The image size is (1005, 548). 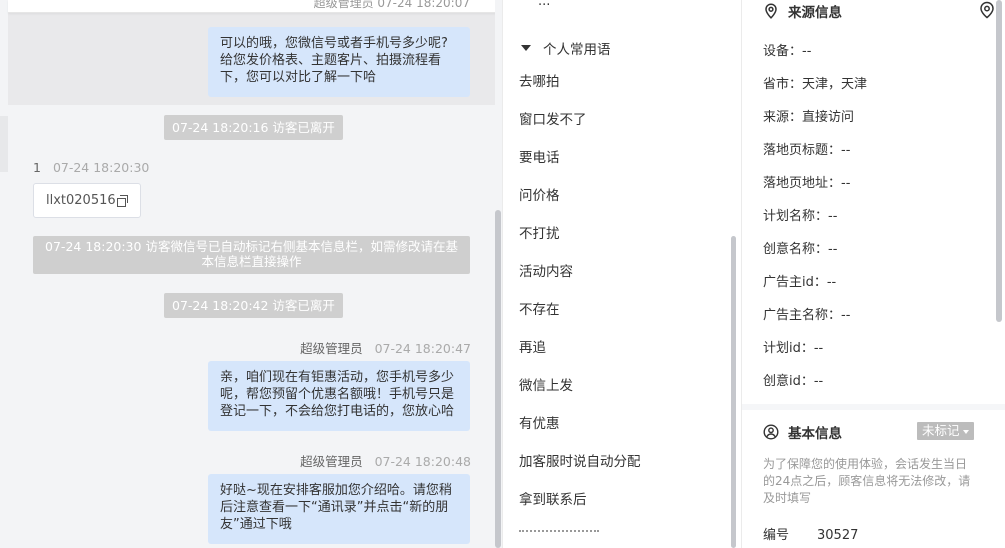 What do you see at coordinates (251, 261) in the screenshot?
I see `notice-line: 本信息栏直接操作` at bounding box center [251, 261].